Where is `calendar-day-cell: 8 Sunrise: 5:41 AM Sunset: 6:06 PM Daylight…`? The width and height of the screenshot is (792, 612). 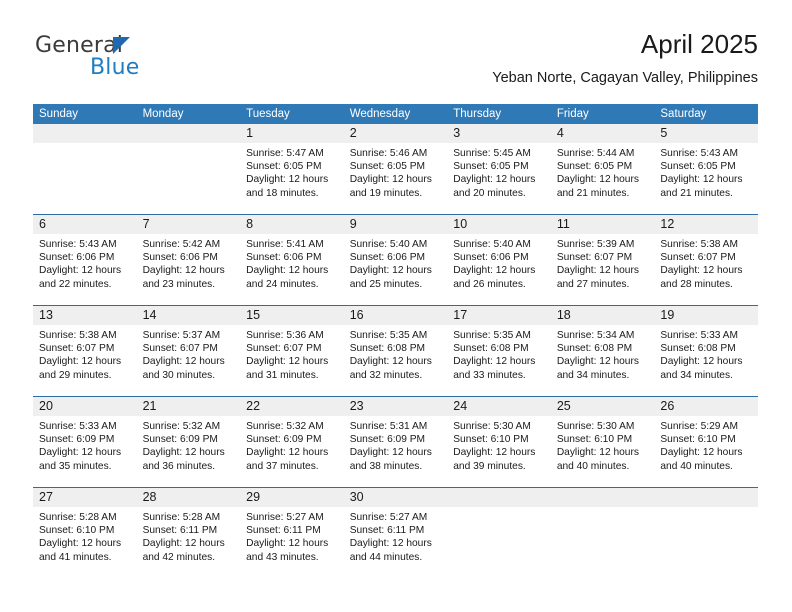 calendar-day-cell: 8 Sunrise: 5:41 AM Sunset: 6:06 PM Daylight… is located at coordinates (292, 260).